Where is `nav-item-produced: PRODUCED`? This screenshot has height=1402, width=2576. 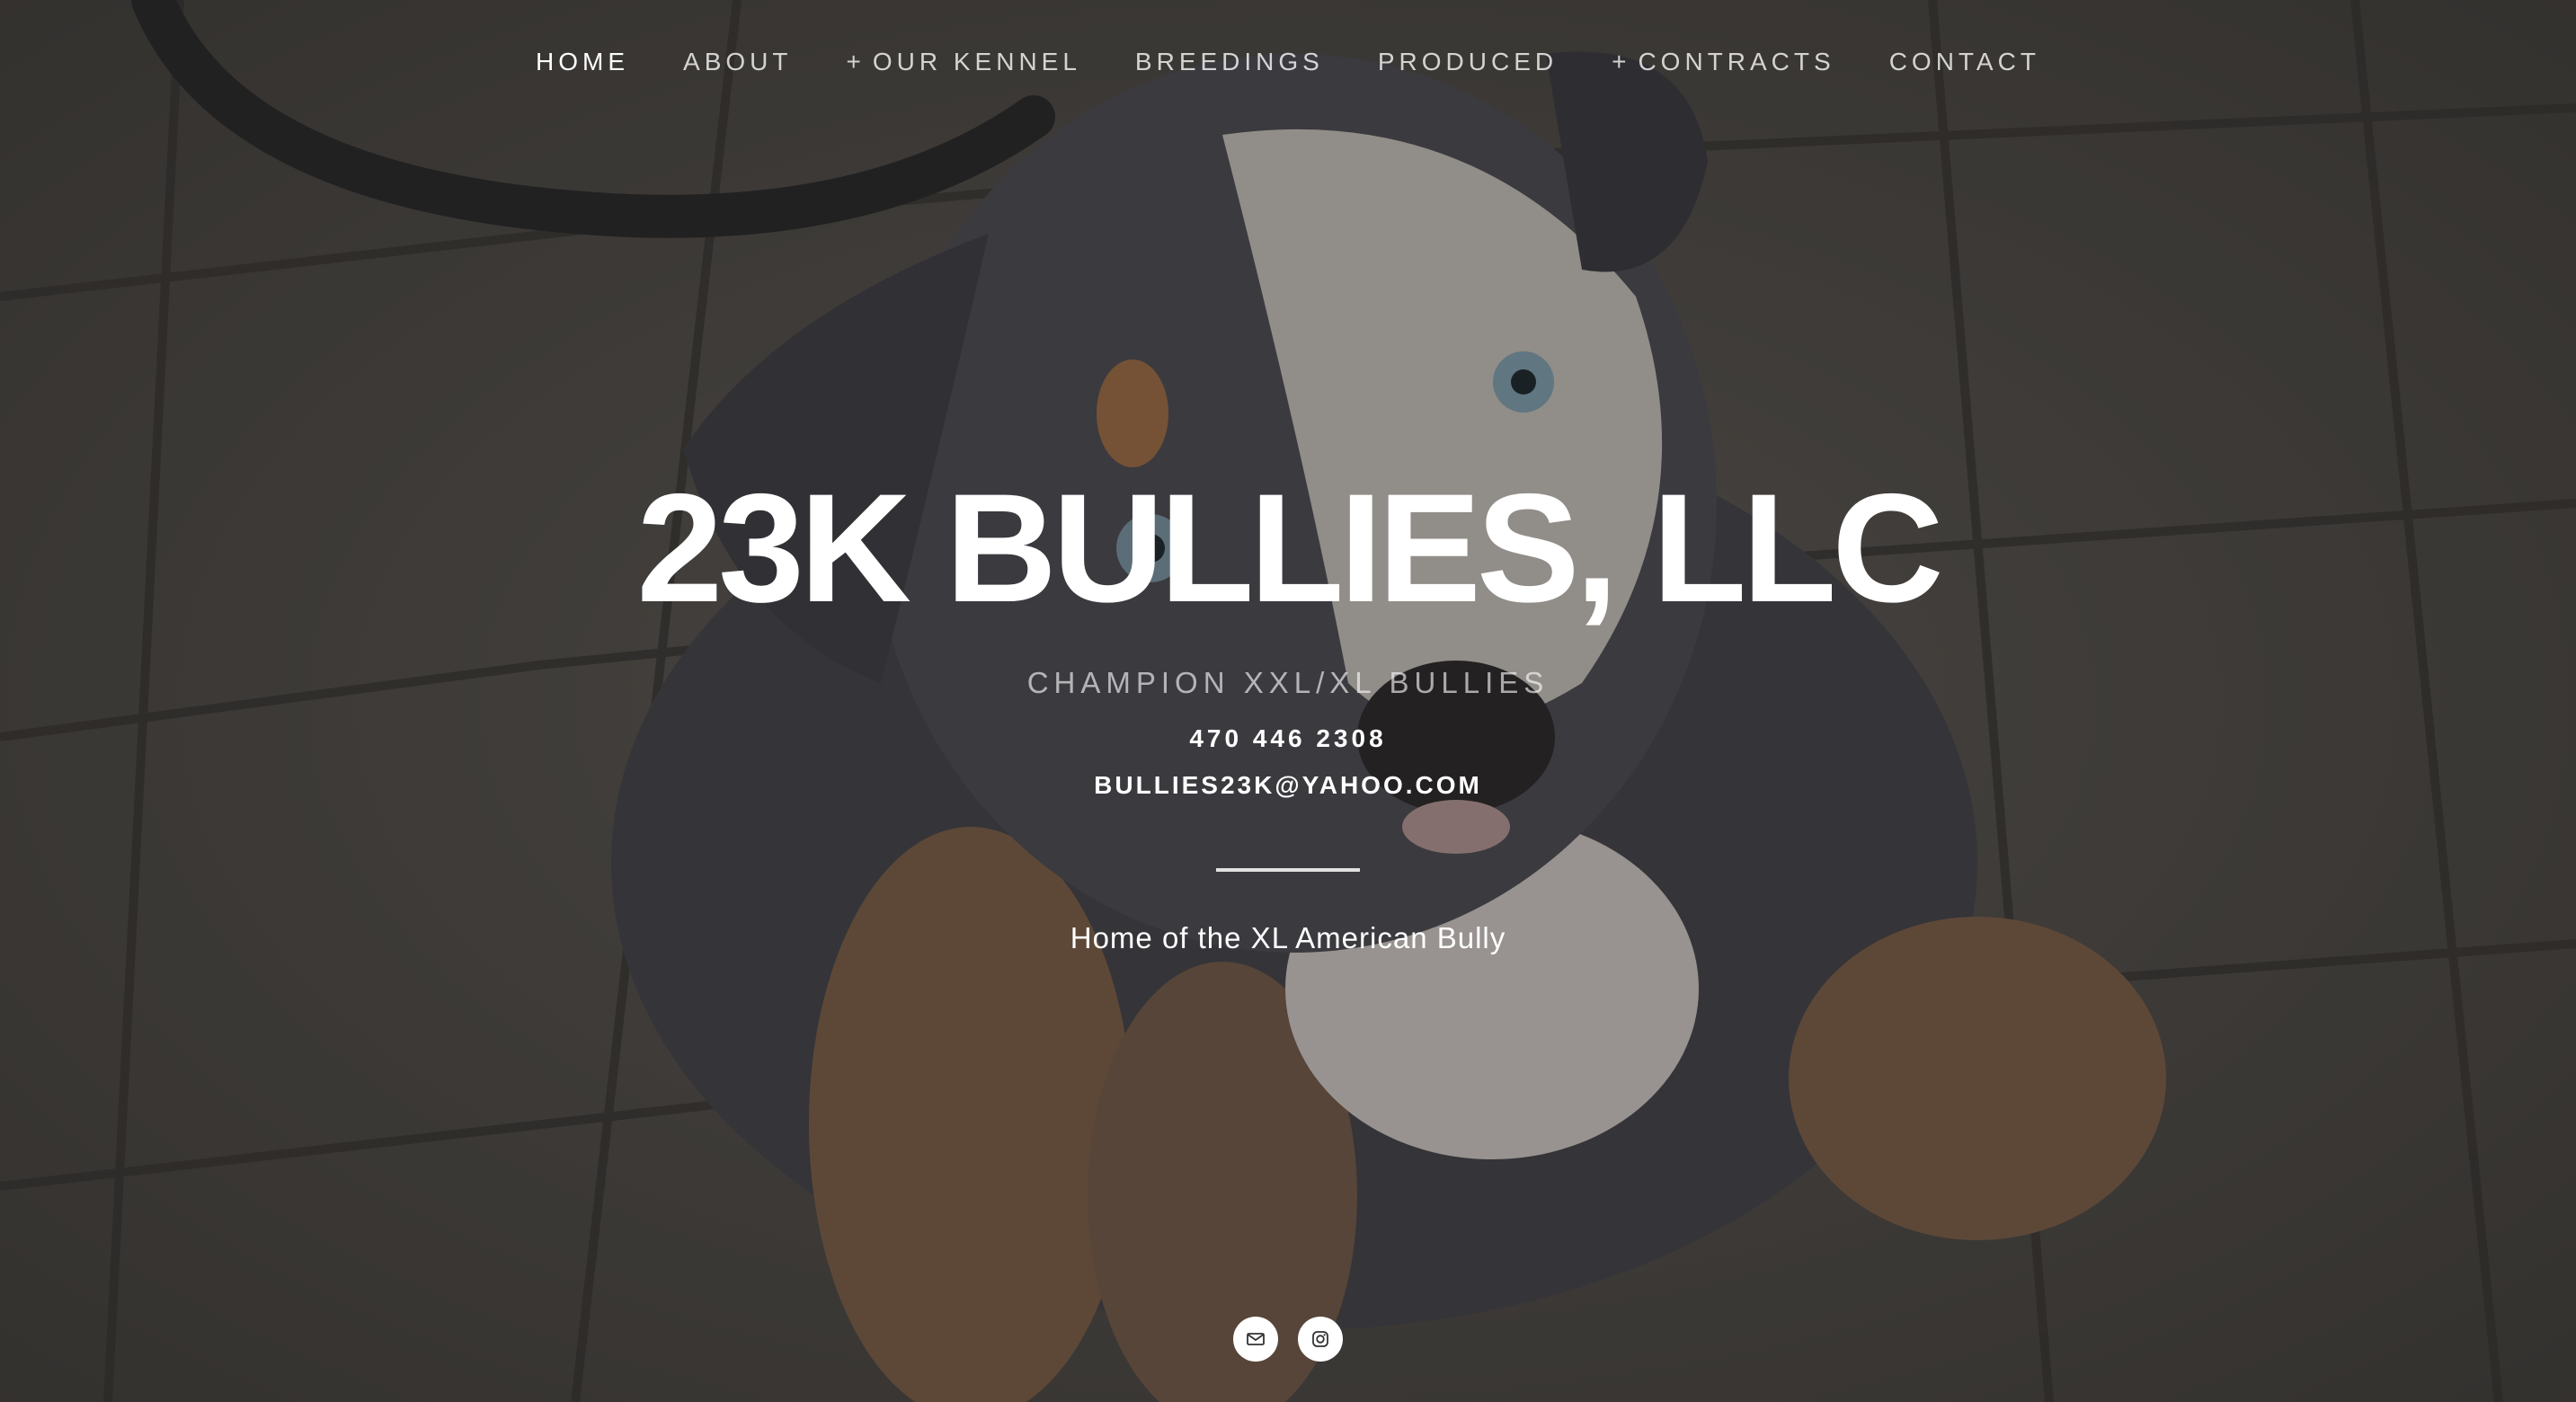
nav-item-produced: PRODUCED is located at coordinates (1468, 62).